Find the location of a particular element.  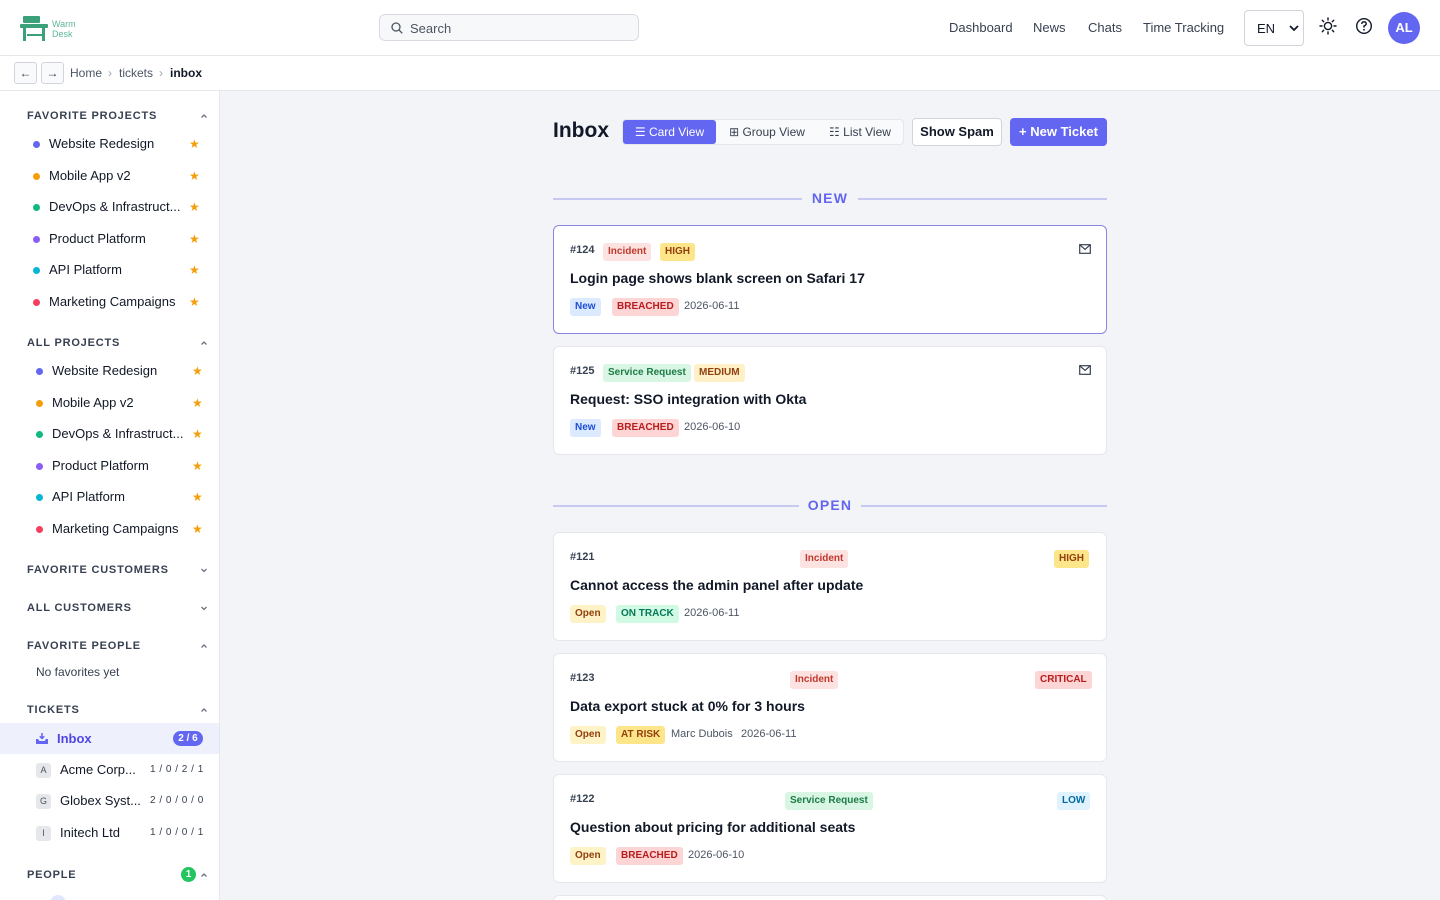

sidebar-favorite-project: DevOps & Infrastruct... ★ is located at coordinates (120, 209).